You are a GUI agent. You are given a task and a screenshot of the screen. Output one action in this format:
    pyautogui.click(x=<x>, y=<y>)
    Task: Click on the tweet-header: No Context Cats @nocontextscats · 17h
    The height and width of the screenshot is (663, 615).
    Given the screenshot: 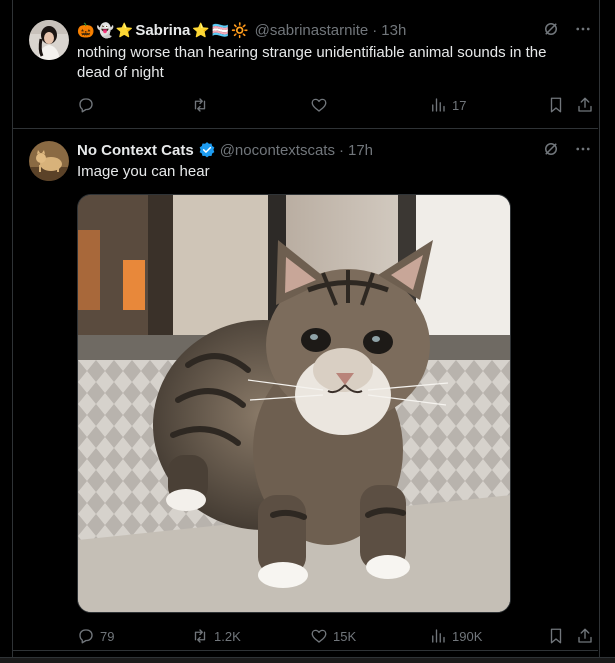 What is the action you would take?
    pyautogui.click(x=337, y=150)
    